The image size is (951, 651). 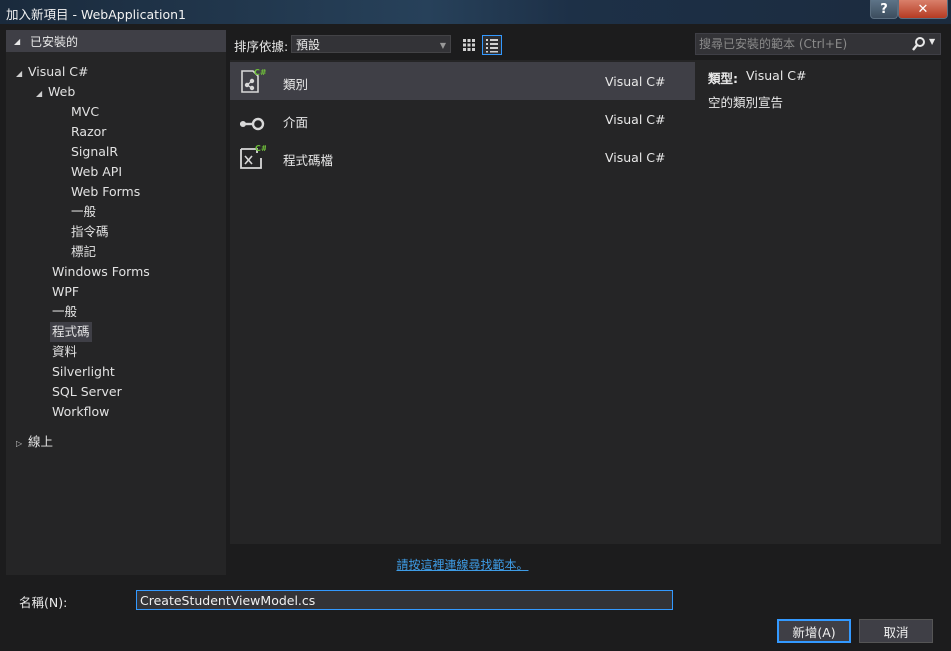 I want to click on online-templates-link: 請按這裡連線尋找範本。, so click(x=462, y=564).